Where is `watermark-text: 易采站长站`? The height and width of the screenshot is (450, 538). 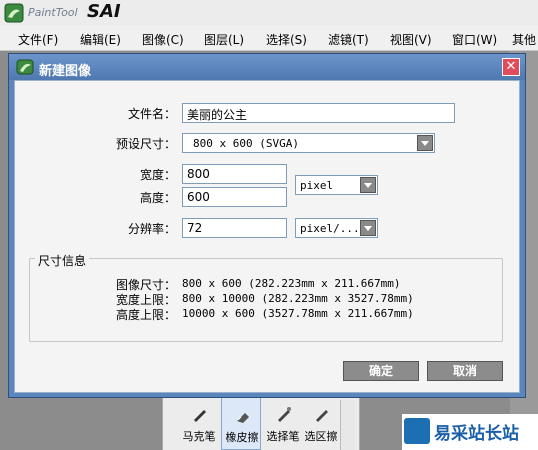 watermark-text: 易采站长站 is located at coordinates (476, 434).